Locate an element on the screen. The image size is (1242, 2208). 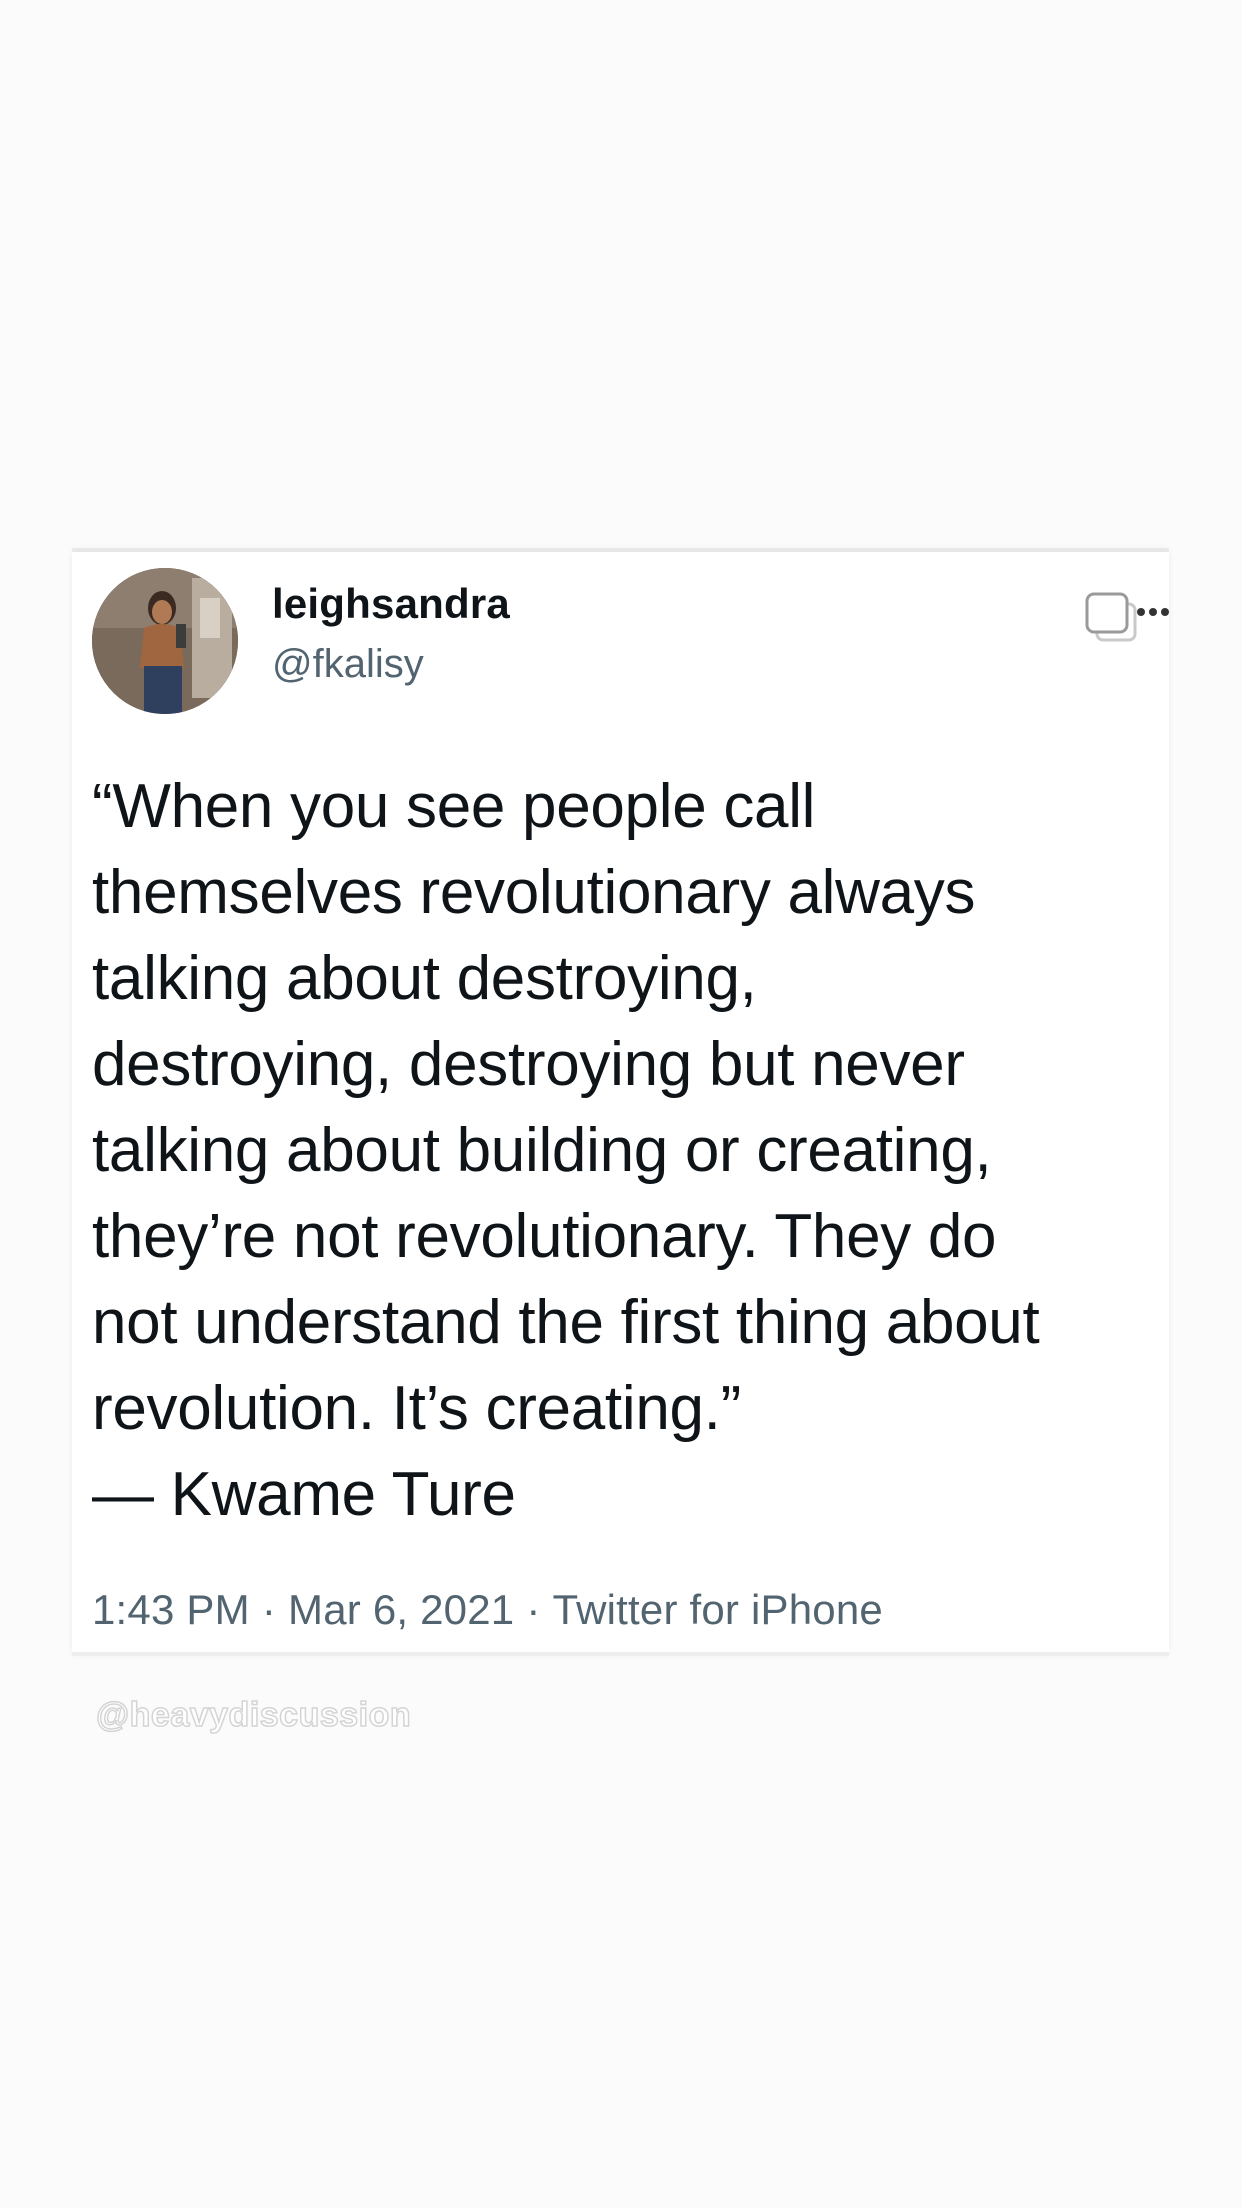
tweet-metadata: 1:43 PM · Mar 6, 2021 · Twitter for iPhone is located at coordinates (487, 1610).